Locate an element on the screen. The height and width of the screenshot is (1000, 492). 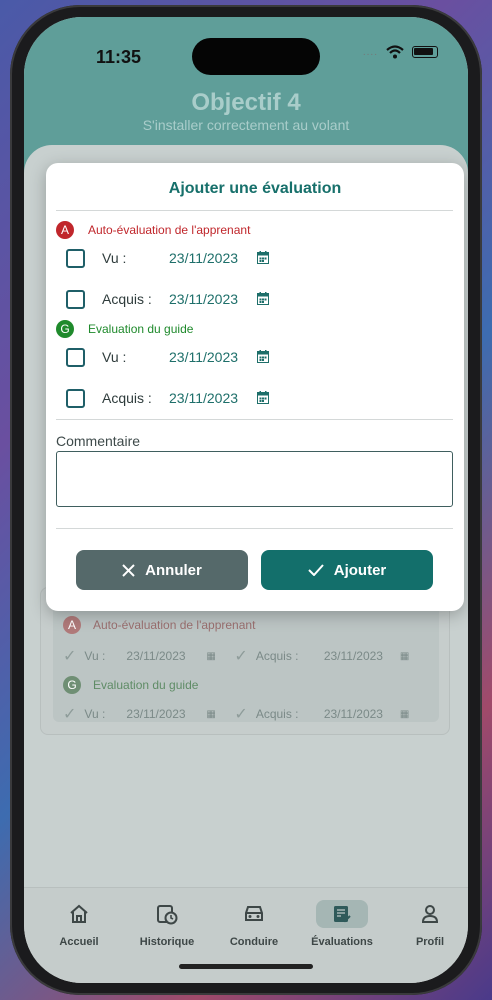
learner-section-header: A Auto-évaluation de l'apprenant is located at coordinates (153, 230).